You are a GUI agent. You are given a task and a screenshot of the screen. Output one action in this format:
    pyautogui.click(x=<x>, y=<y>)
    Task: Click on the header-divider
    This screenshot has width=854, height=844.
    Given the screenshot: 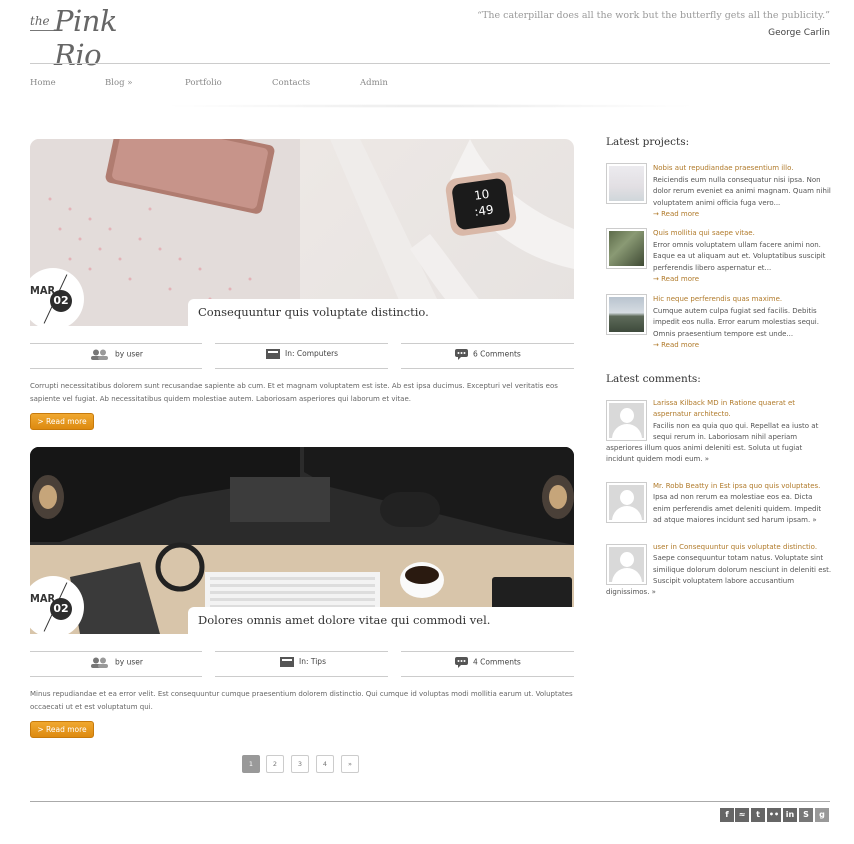 What is the action you would take?
    pyautogui.click(x=430, y=63)
    